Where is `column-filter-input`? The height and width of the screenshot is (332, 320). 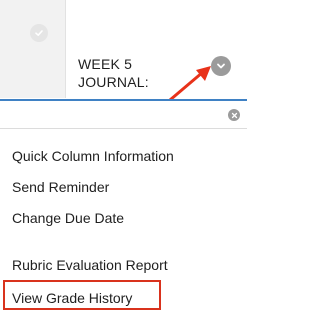
column-filter-input is located at coordinates (110, 114).